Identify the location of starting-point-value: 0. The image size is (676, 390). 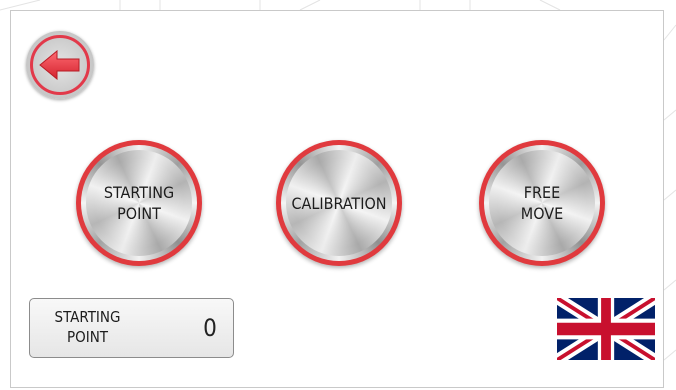
(210, 328).